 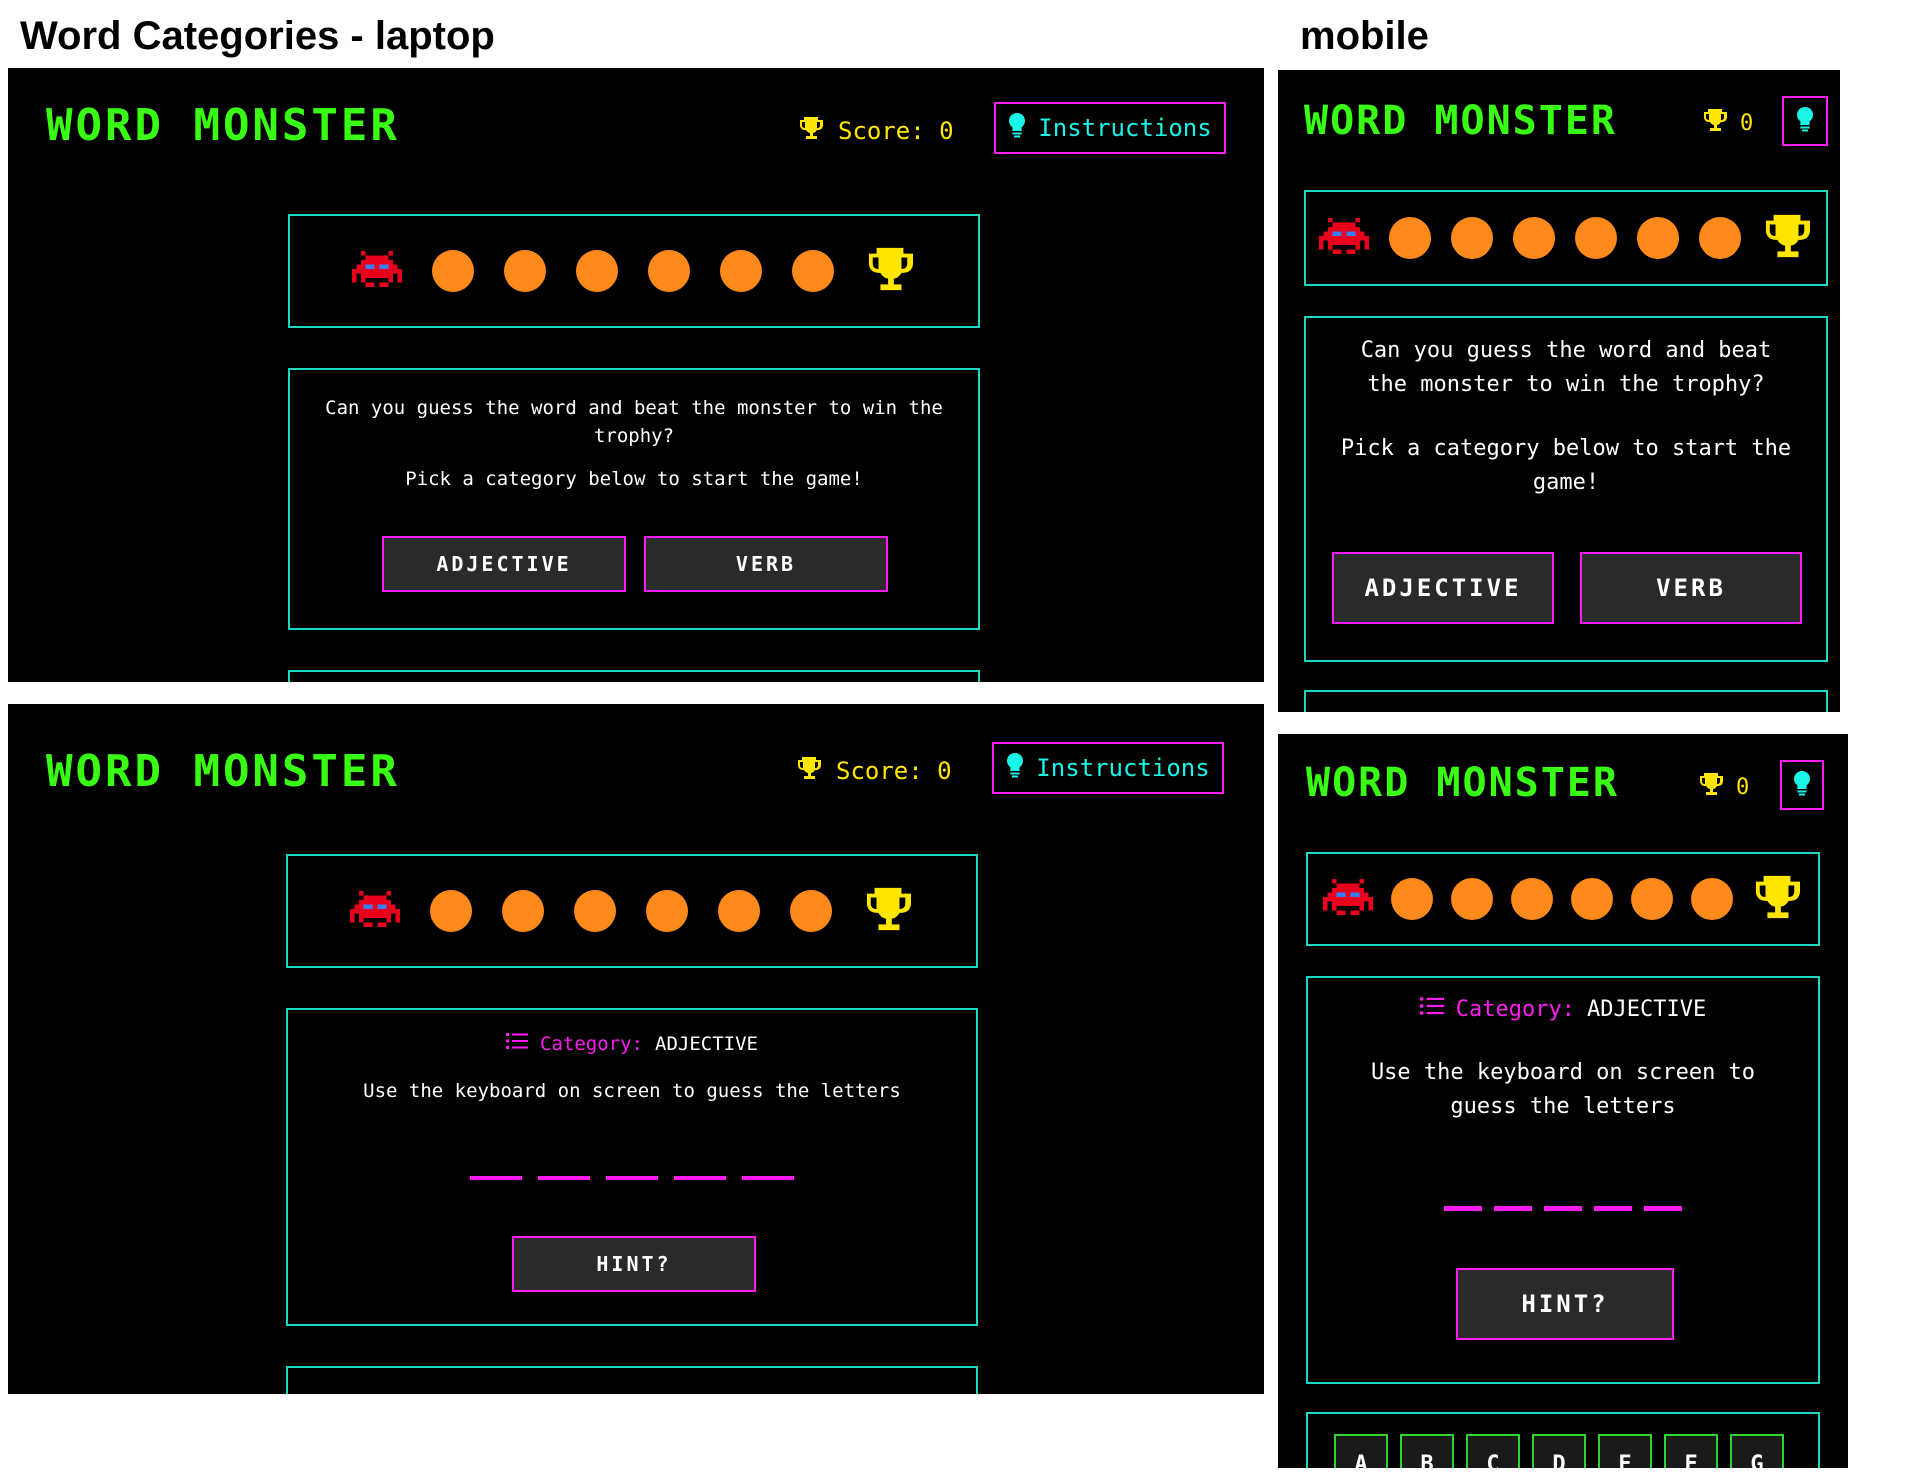 What do you see at coordinates (1691, 1451) in the screenshot?
I see `key-f: F` at bounding box center [1691, 1451].